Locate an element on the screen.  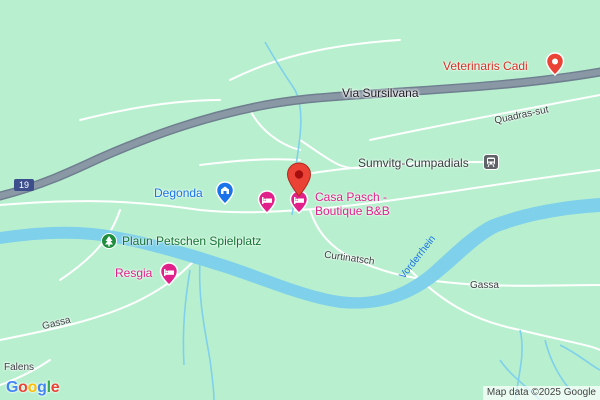
poi-label-casa-pasch: Casa Pasch - Boutique B&B is located at coordinates (352, 204).